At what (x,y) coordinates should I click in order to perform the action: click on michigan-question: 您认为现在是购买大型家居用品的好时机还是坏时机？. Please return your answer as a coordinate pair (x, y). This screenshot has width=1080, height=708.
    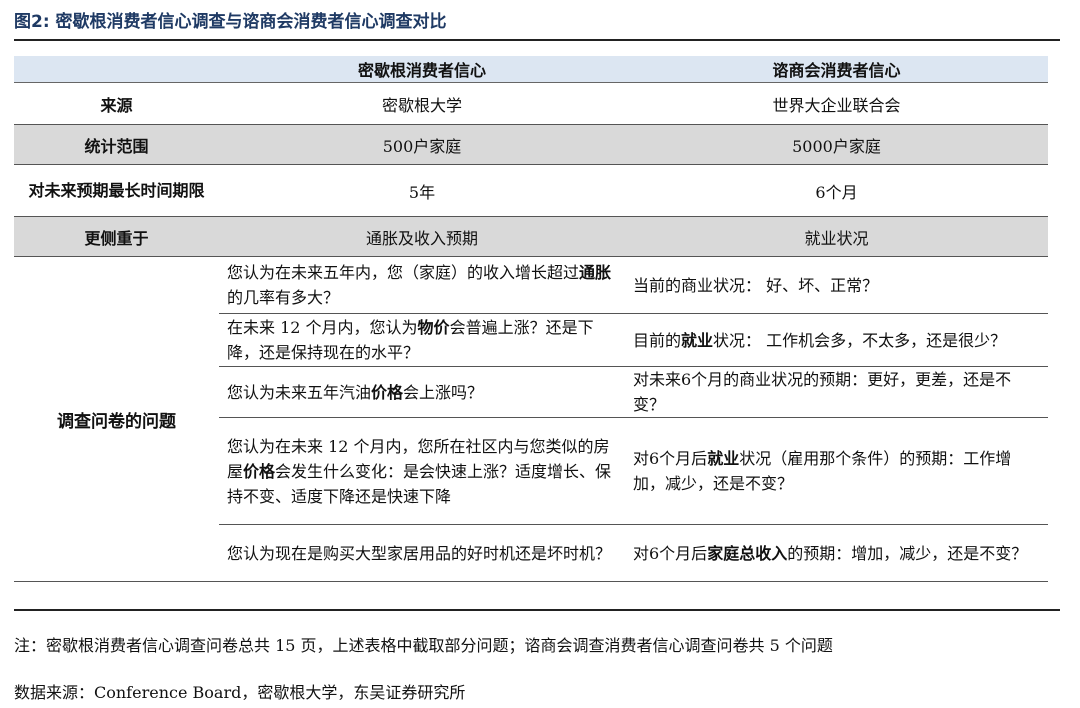
    Looking at the image, I should click on (422, 553).